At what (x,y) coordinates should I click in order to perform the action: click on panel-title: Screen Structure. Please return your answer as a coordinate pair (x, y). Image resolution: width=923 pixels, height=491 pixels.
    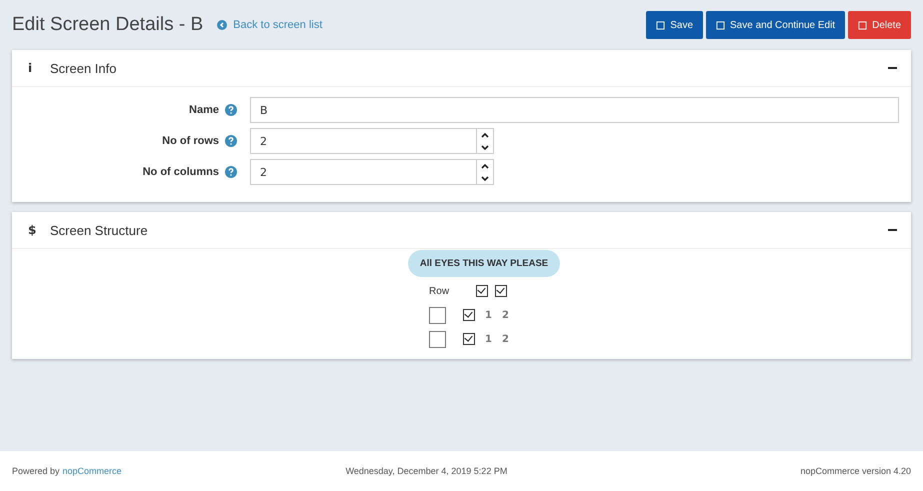
    Looking at the image, I should click on (99, 230).